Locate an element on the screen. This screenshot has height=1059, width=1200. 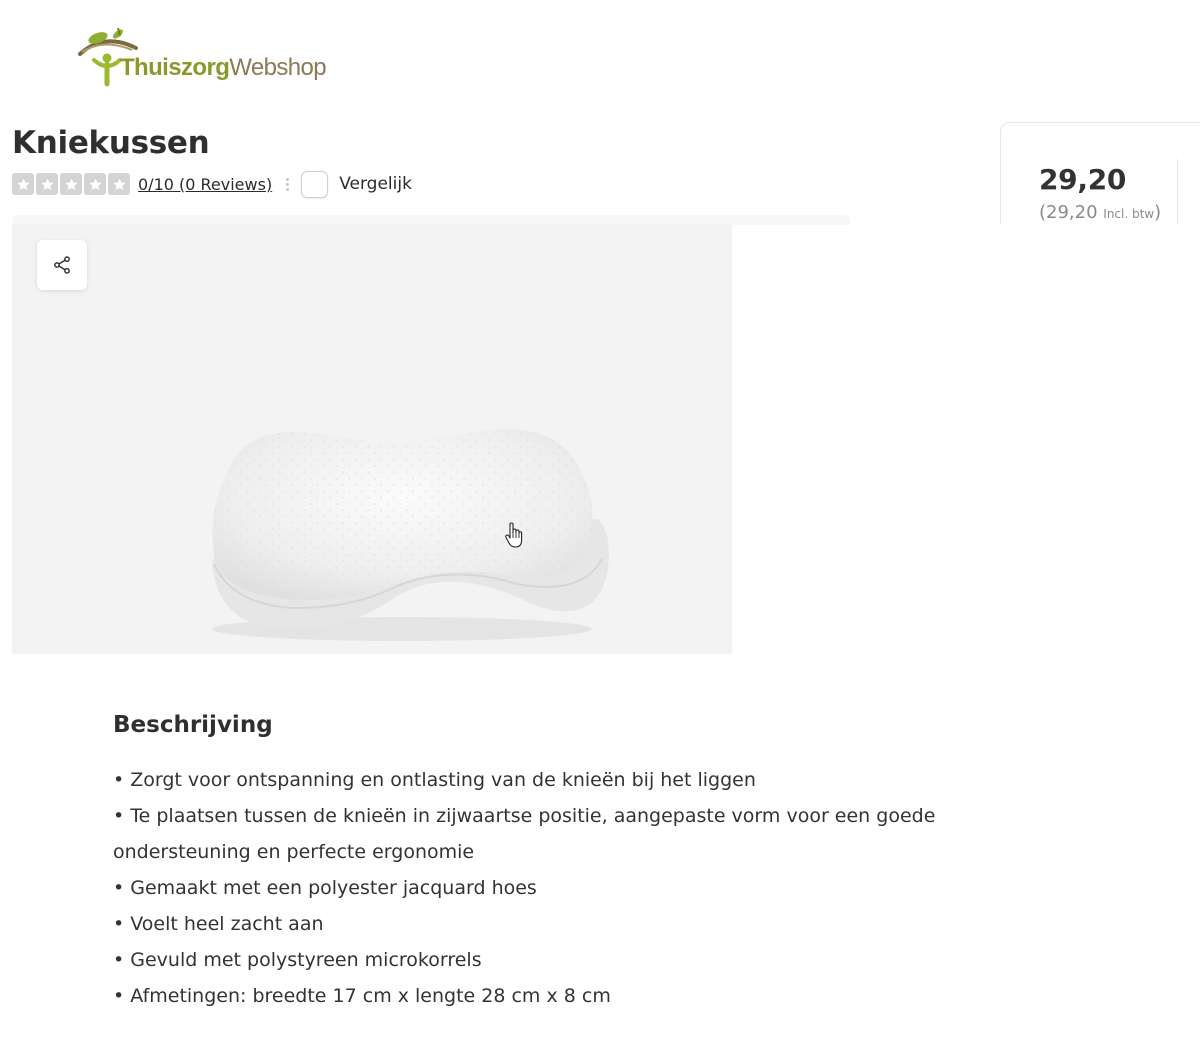
price-main: 29,20 is located at coordinates (1083, 179).